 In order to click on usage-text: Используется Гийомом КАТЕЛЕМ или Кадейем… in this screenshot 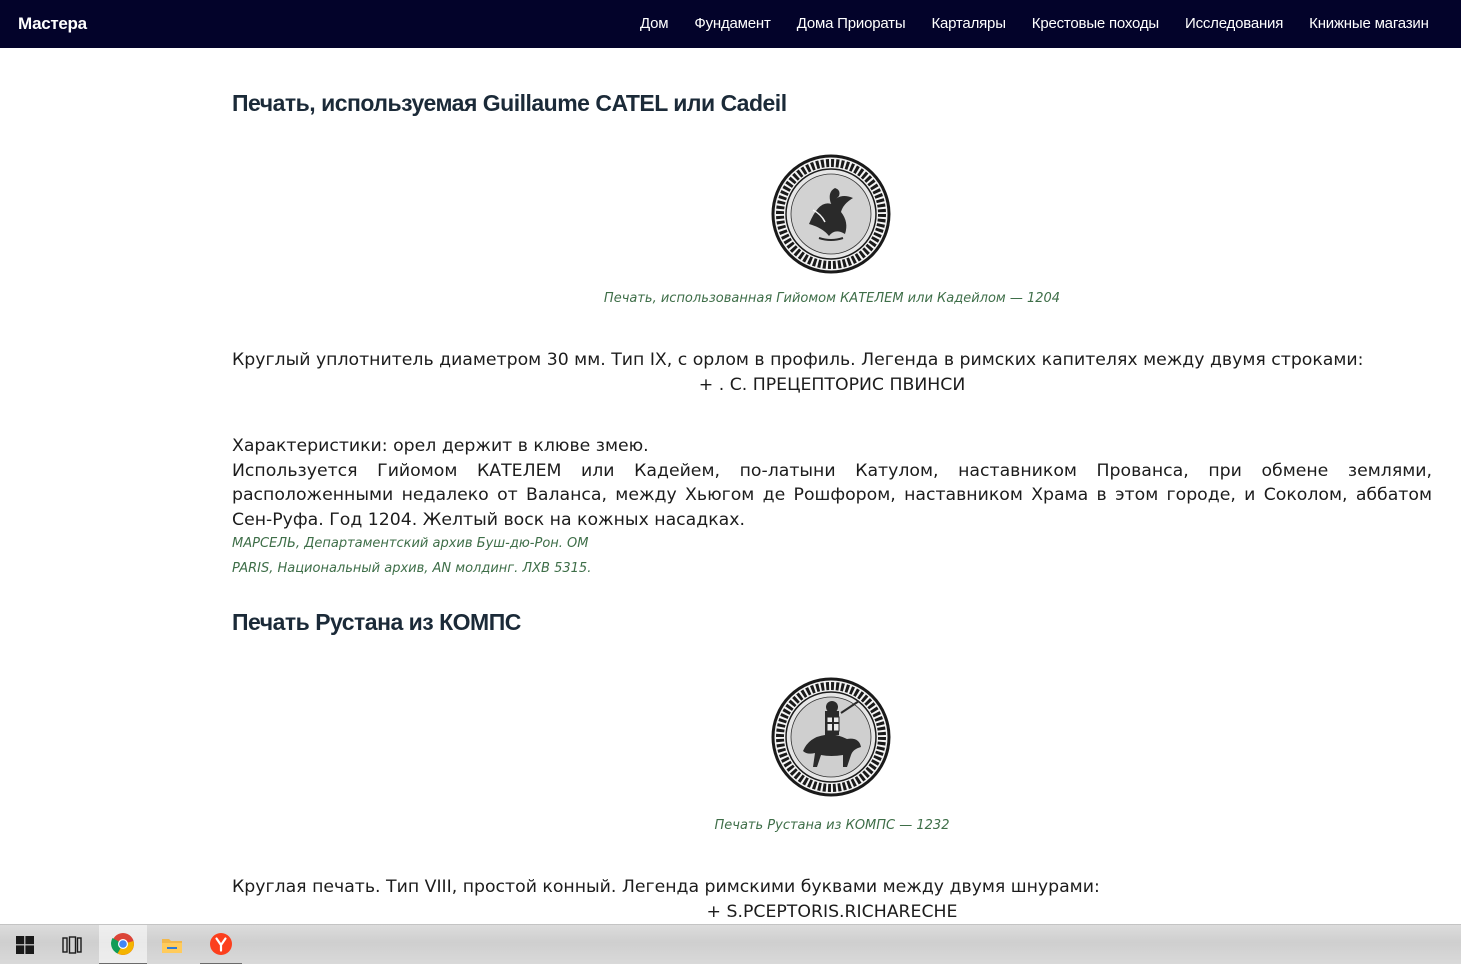, I will do `click(832, 495)`.